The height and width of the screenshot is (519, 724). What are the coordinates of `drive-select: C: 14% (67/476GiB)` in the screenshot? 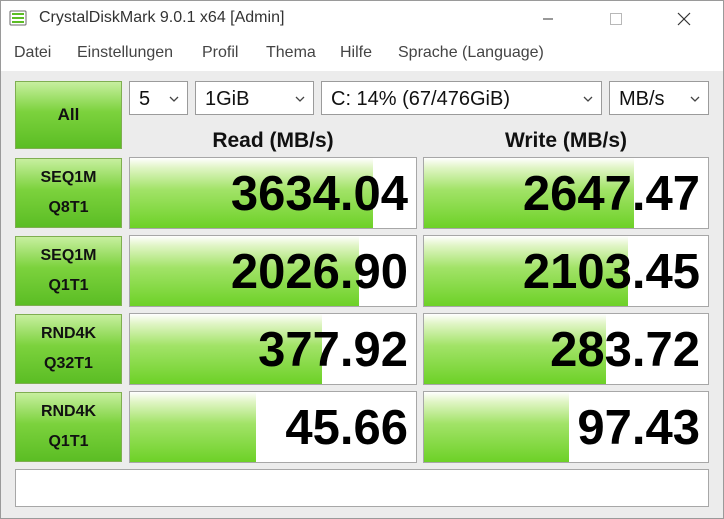 It's located at (461, 98).